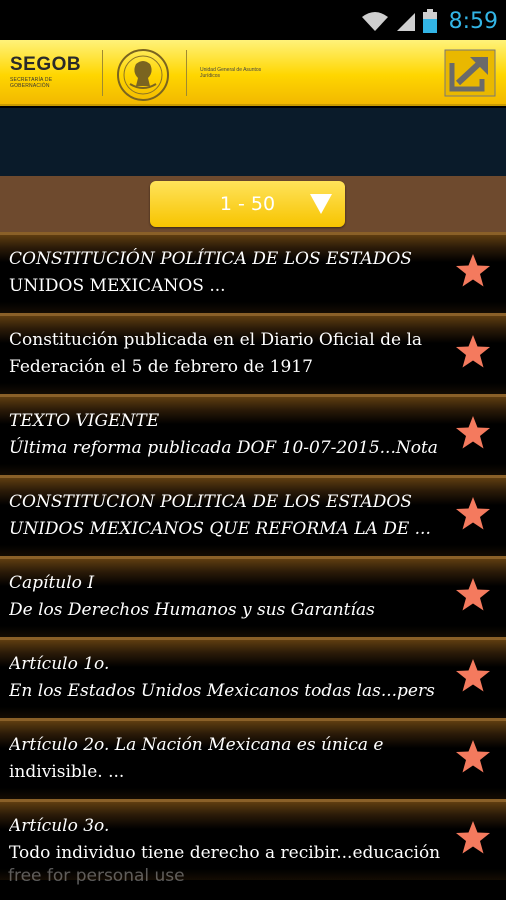 Image resolution: width=506 pixels, height=900 pixels. Describe the element at coordinates (46, 64) in the screenshot. I see `brand-name: SEGOB` at that location.